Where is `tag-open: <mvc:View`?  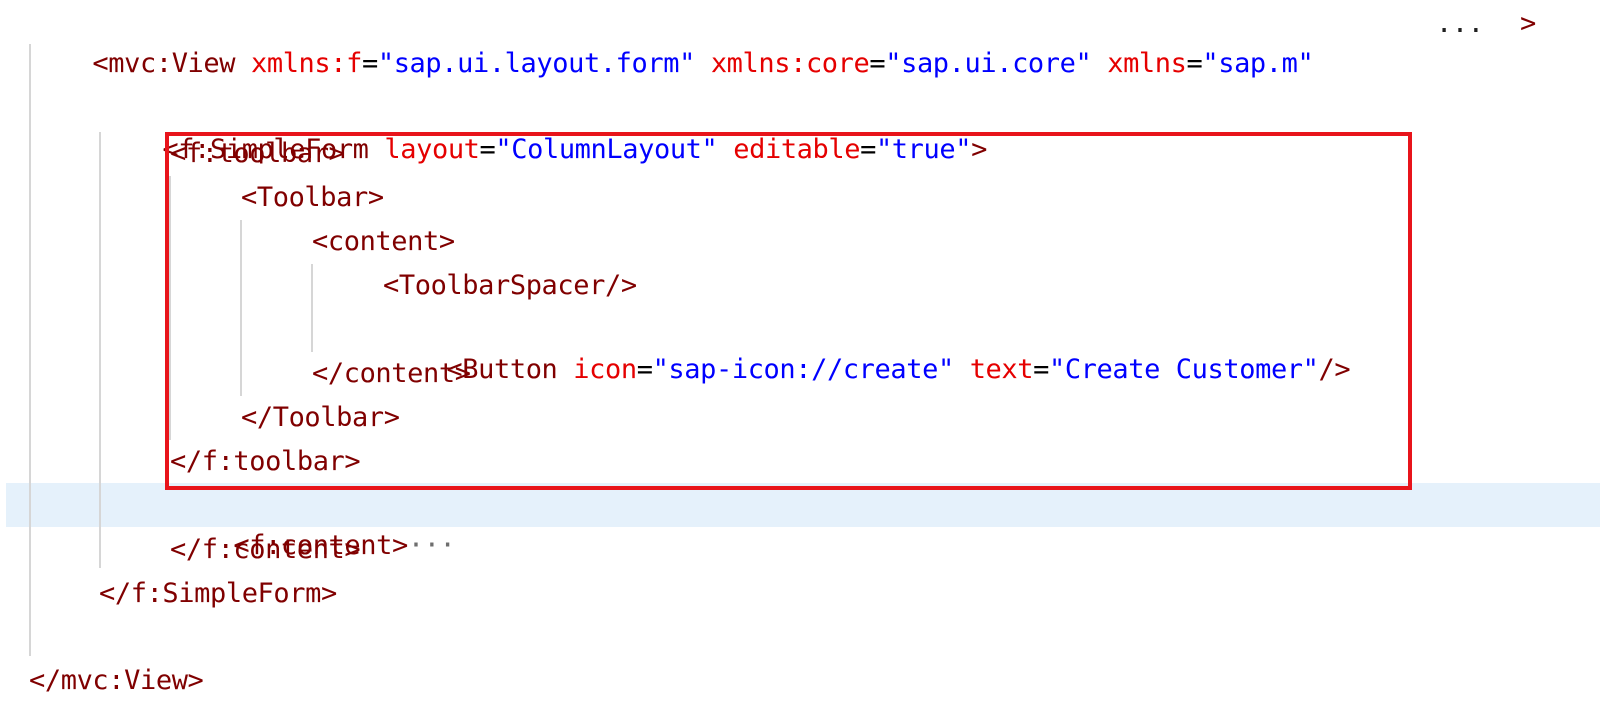
tag-open: <mvc:View is located at coordinates (164, 63).